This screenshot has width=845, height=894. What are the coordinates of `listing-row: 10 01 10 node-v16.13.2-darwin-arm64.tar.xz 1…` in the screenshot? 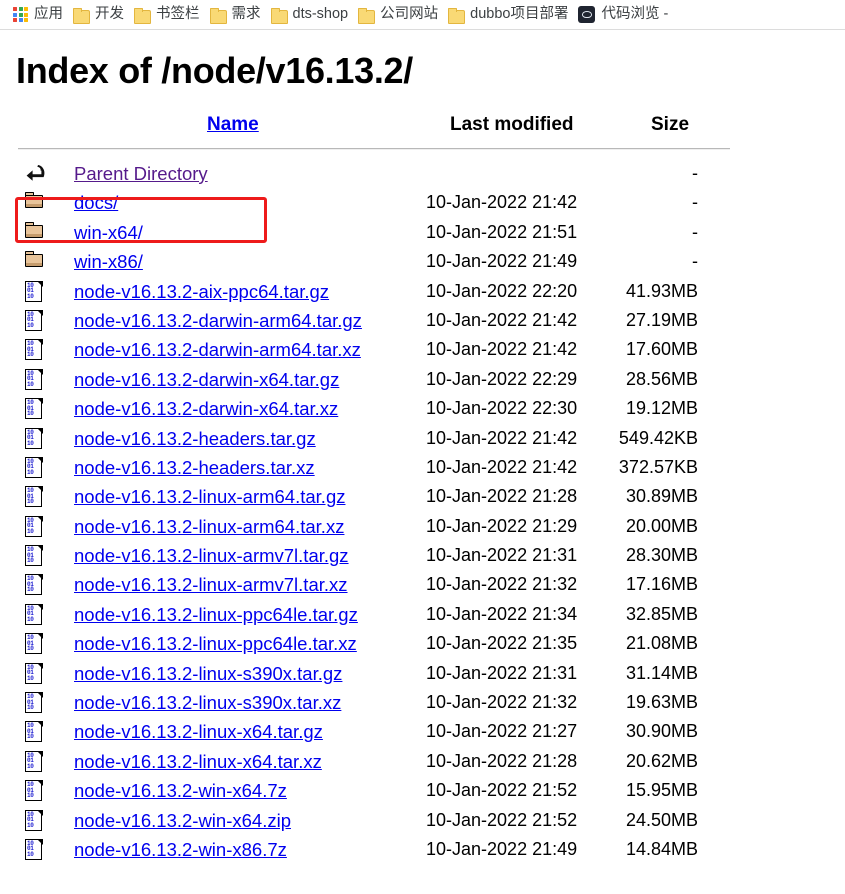 It's located at (422, 349).